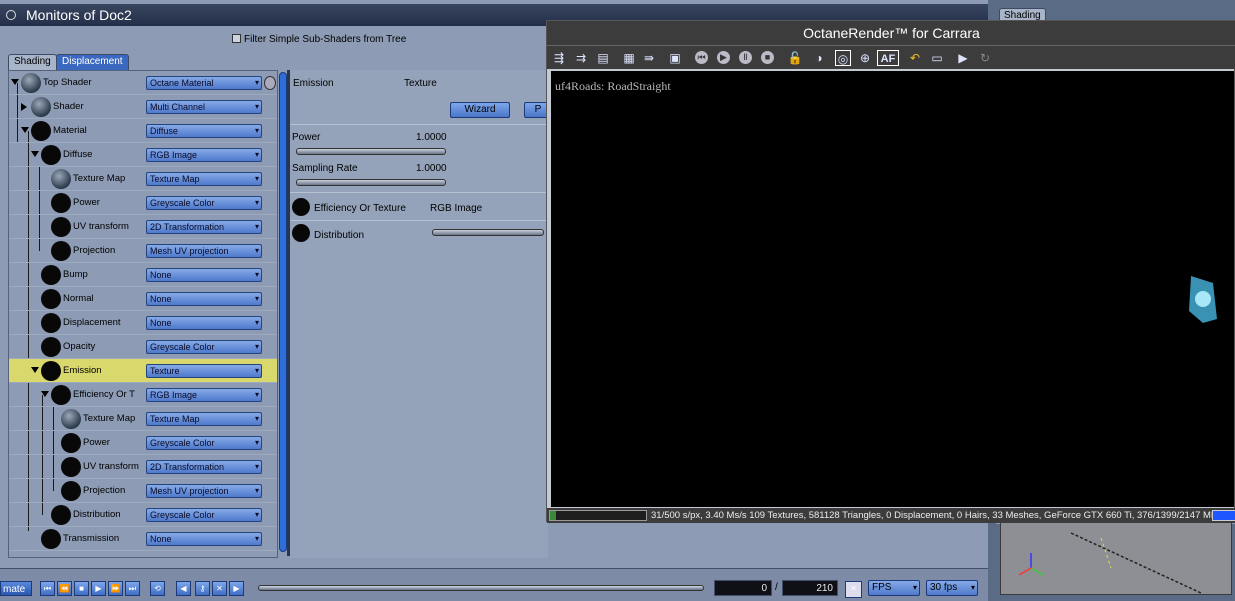 This screenshot has width=1235, height=601. I want to click on efficiency-preview-ball, so click(301, 207).